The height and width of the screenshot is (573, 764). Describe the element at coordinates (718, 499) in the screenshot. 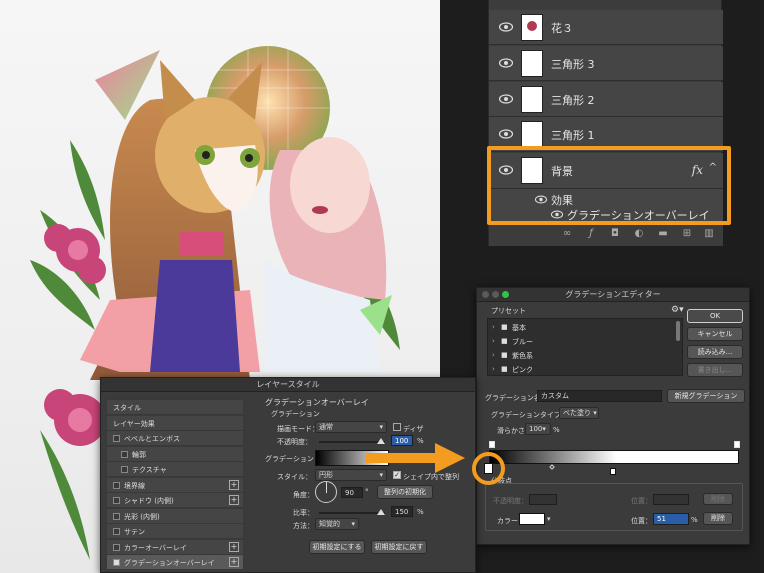

I see `delete-opacity-stop-button: 削除` at that location.